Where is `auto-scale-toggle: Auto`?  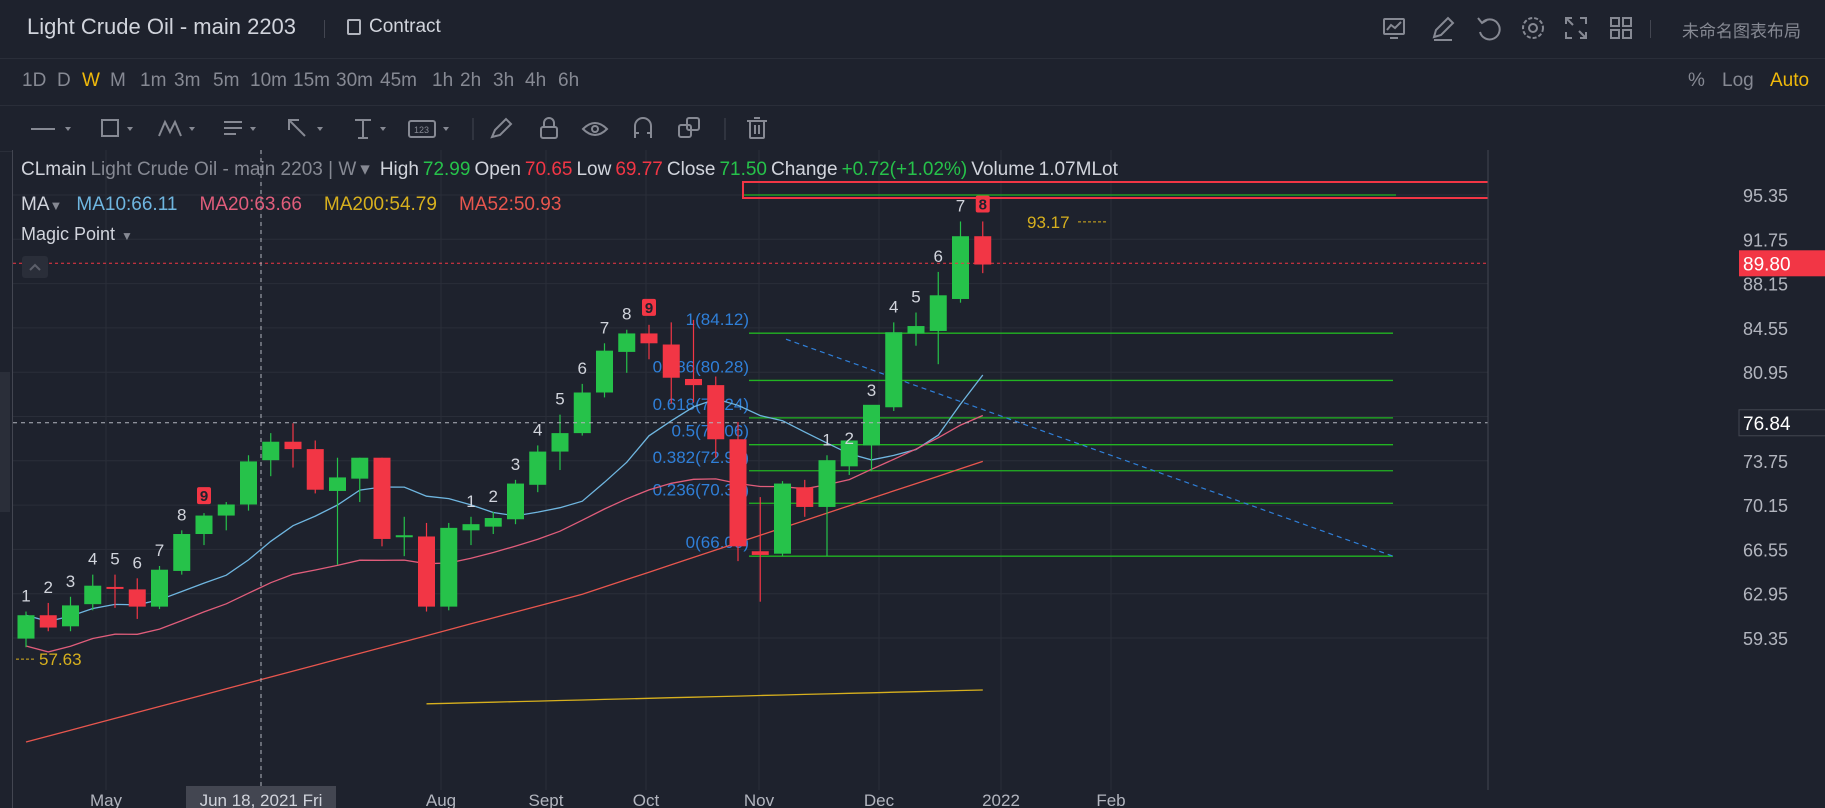
auto-scale-toggle: Auto is located at coordinates (1789, 81).